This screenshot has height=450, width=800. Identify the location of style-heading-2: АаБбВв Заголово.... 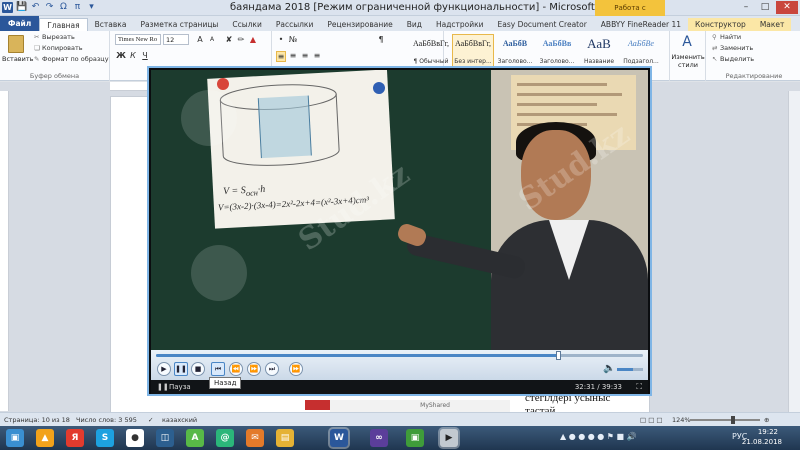
(557, 51).